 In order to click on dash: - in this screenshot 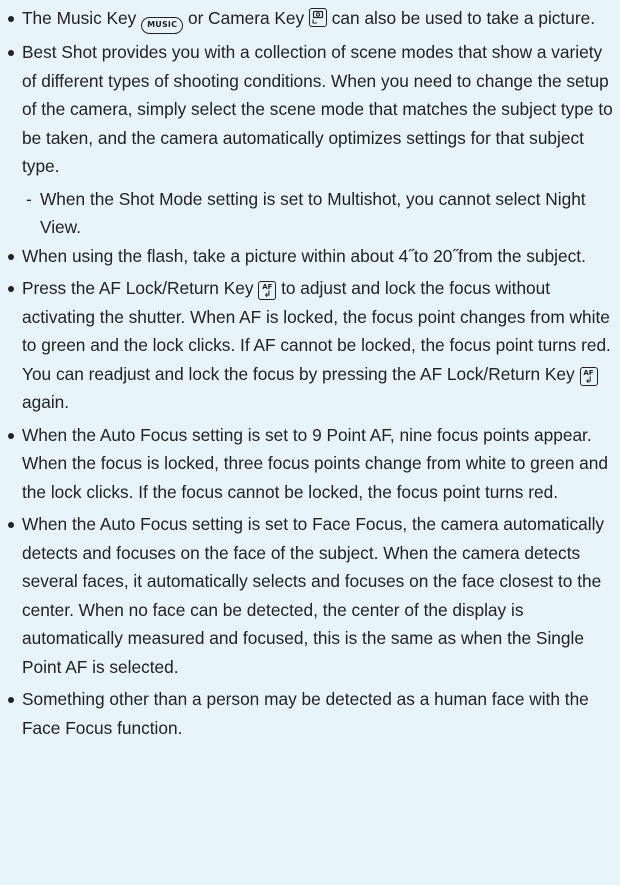, I will do `click(29, 198)`.